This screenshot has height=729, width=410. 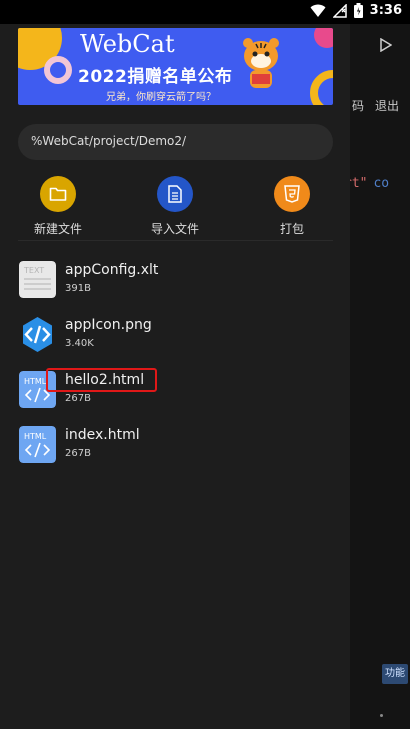 What do you see at coordinates (205, 12) in the screenshot?
I see `status-bar: 3:36` at bounding box center [205, 12].